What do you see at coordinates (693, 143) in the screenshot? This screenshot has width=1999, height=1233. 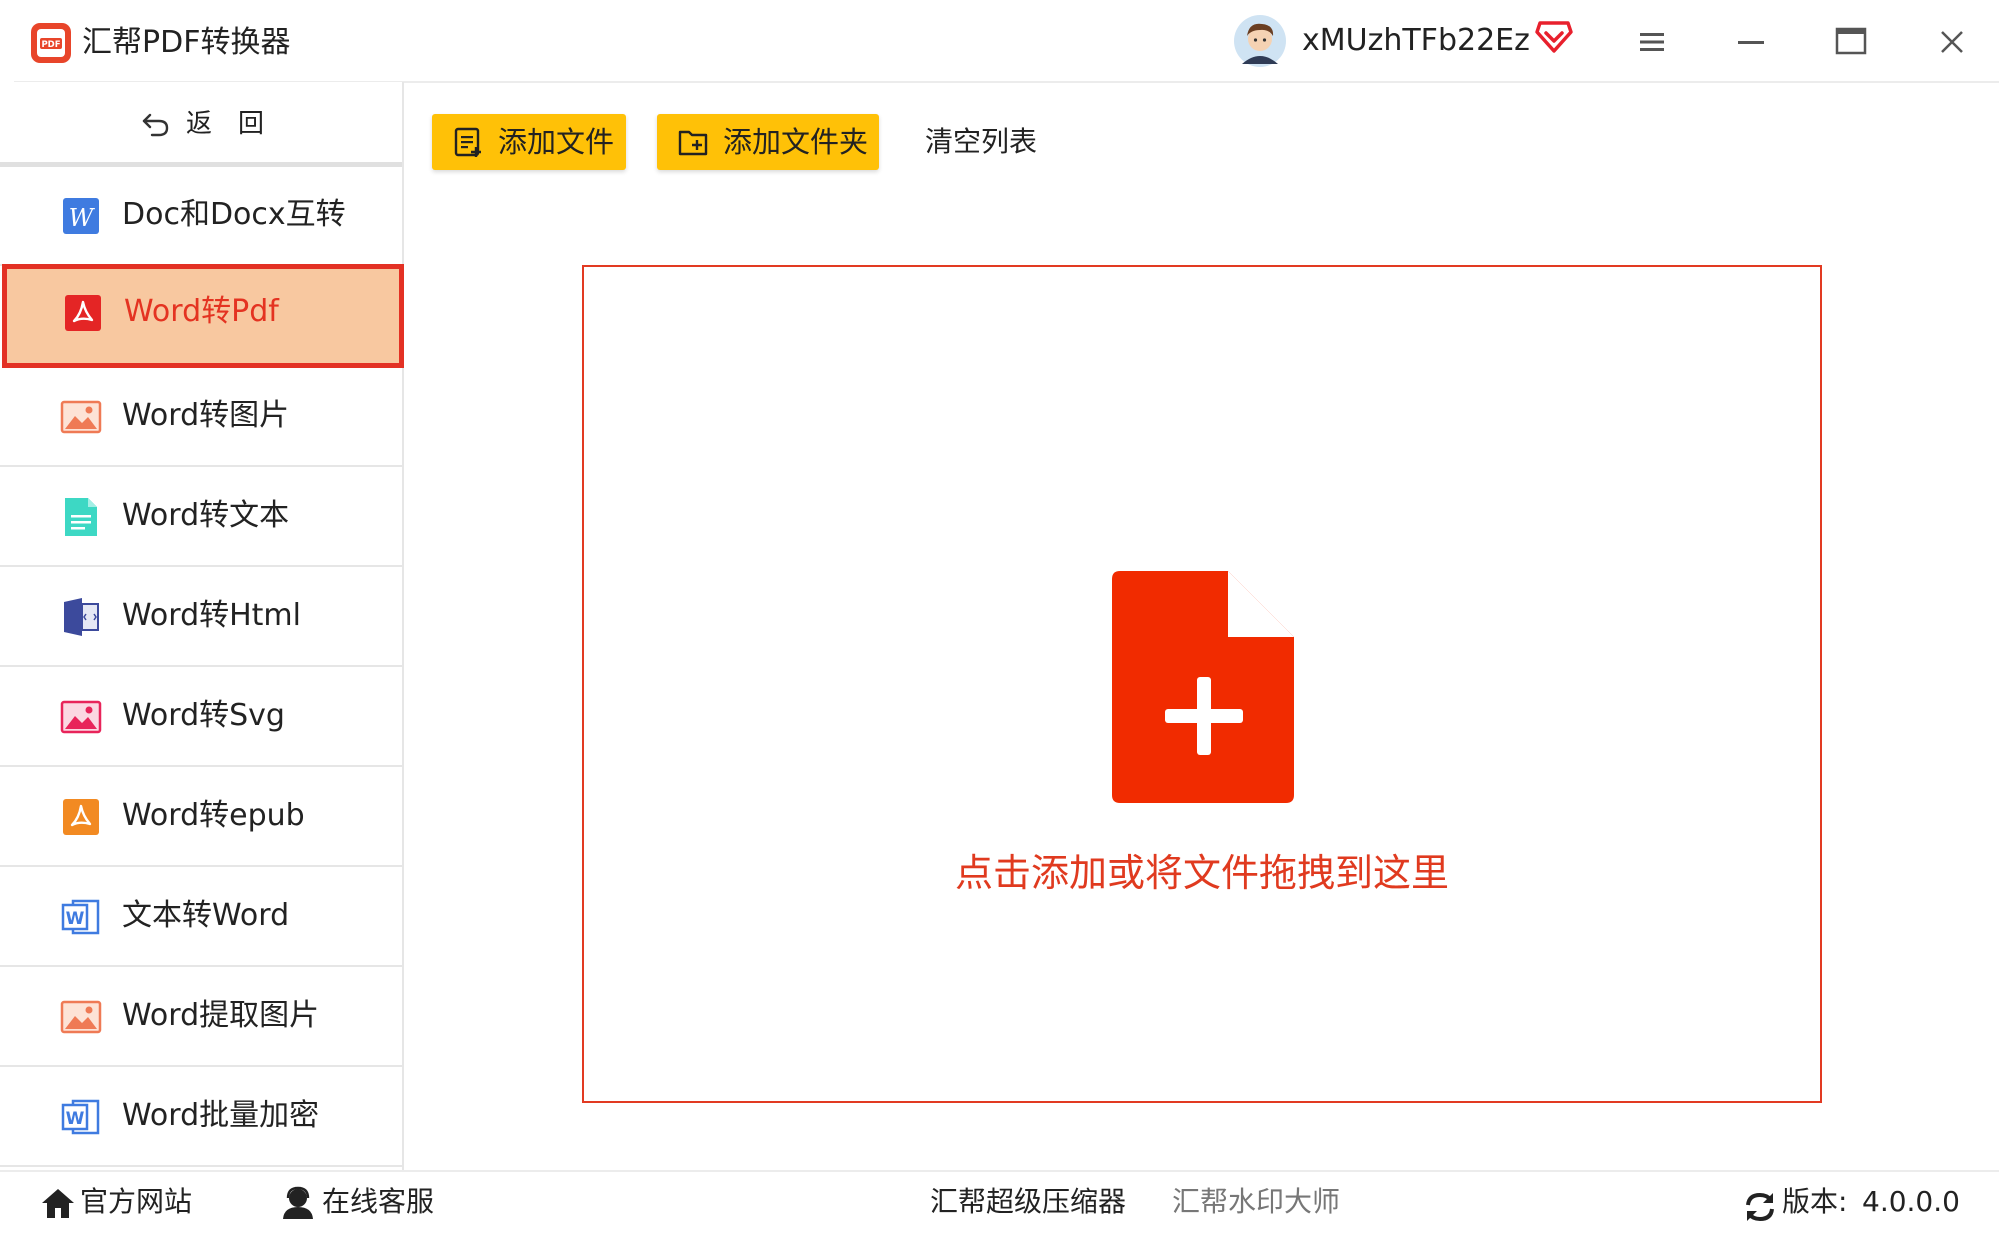 I see `add-folder-icon` at bounding box center [693, 143].